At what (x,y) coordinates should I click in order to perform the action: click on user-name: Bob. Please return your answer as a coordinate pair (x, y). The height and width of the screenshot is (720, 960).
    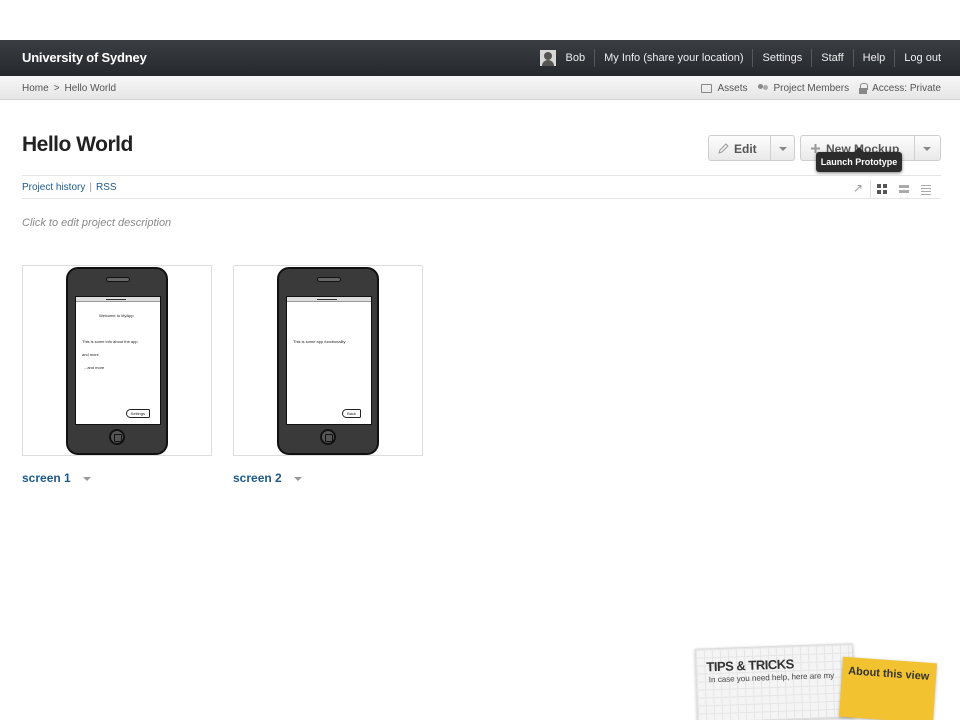
    Looking at the image, I should click on (575, 58).